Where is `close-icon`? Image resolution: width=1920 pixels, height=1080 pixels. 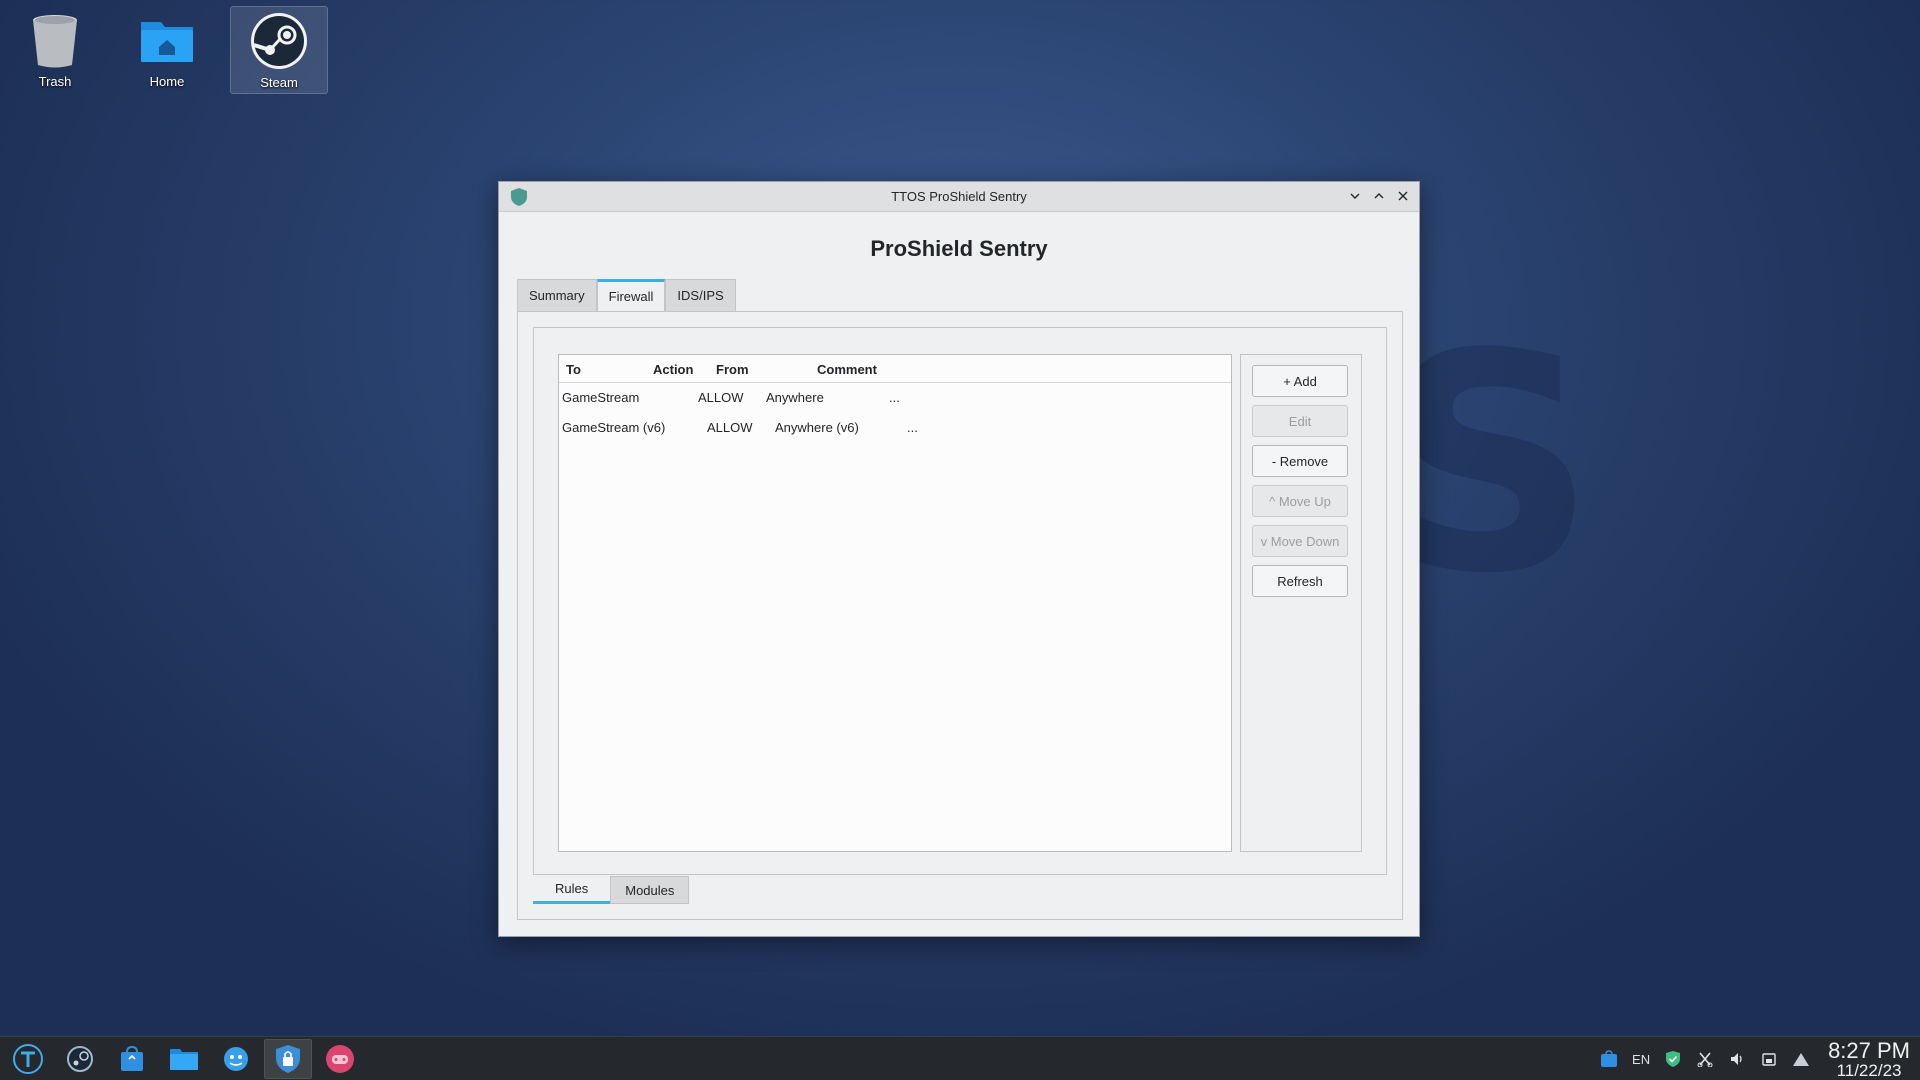
close-icon is located at coordinates (1403, 196).